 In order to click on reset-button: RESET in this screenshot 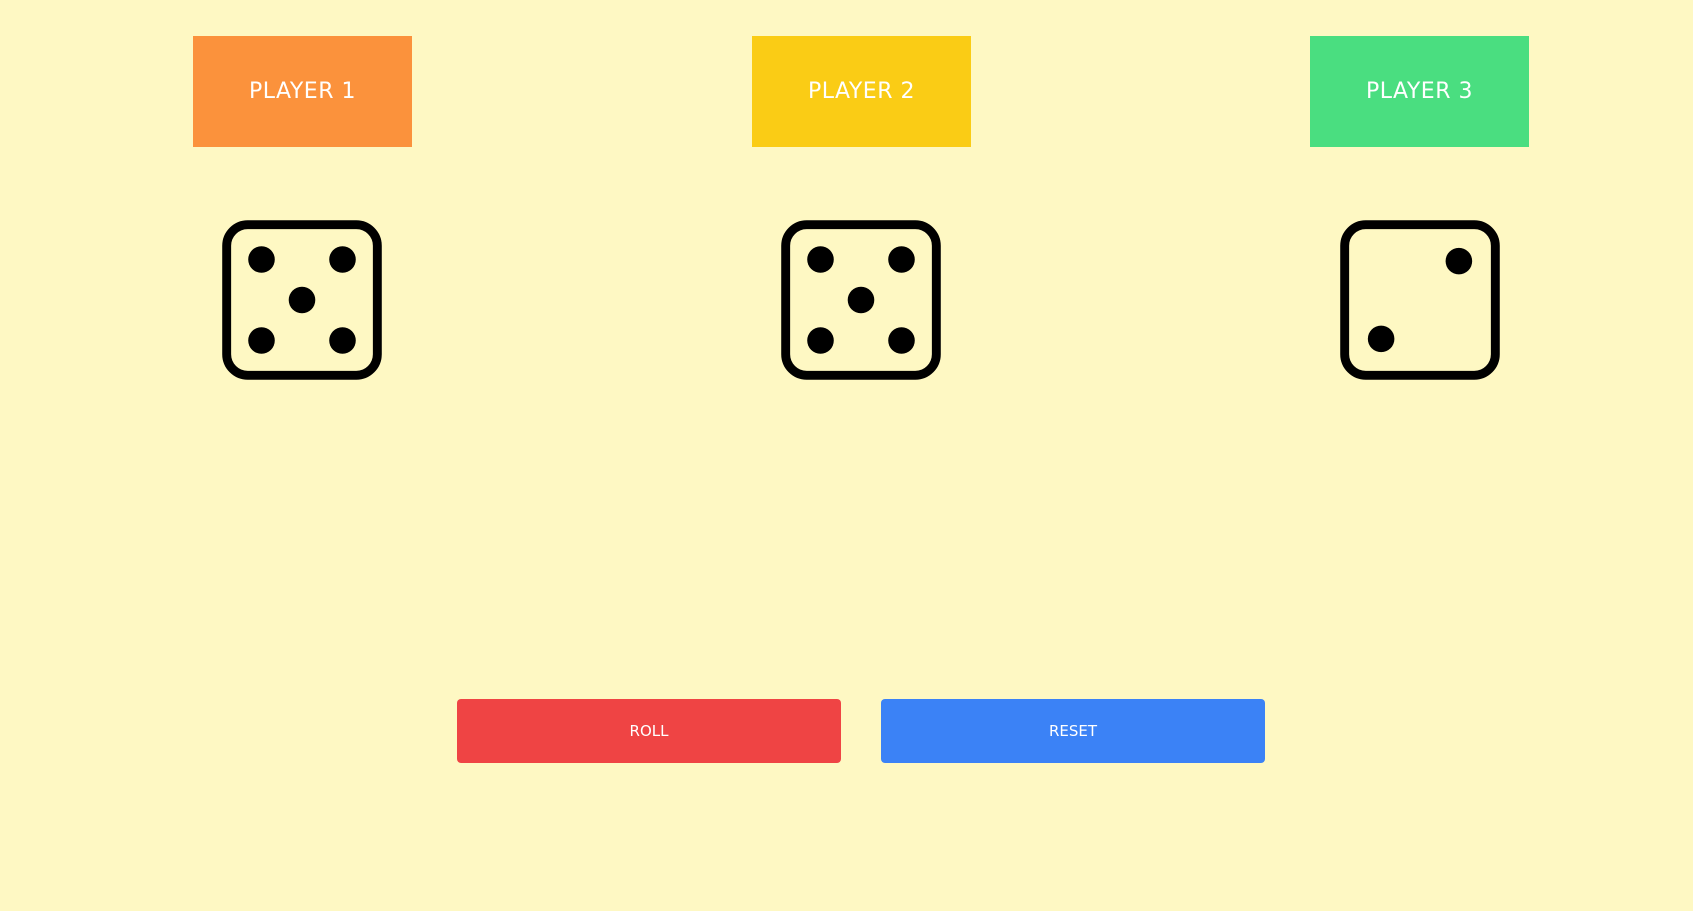, I will do `click(1073, 731)`.